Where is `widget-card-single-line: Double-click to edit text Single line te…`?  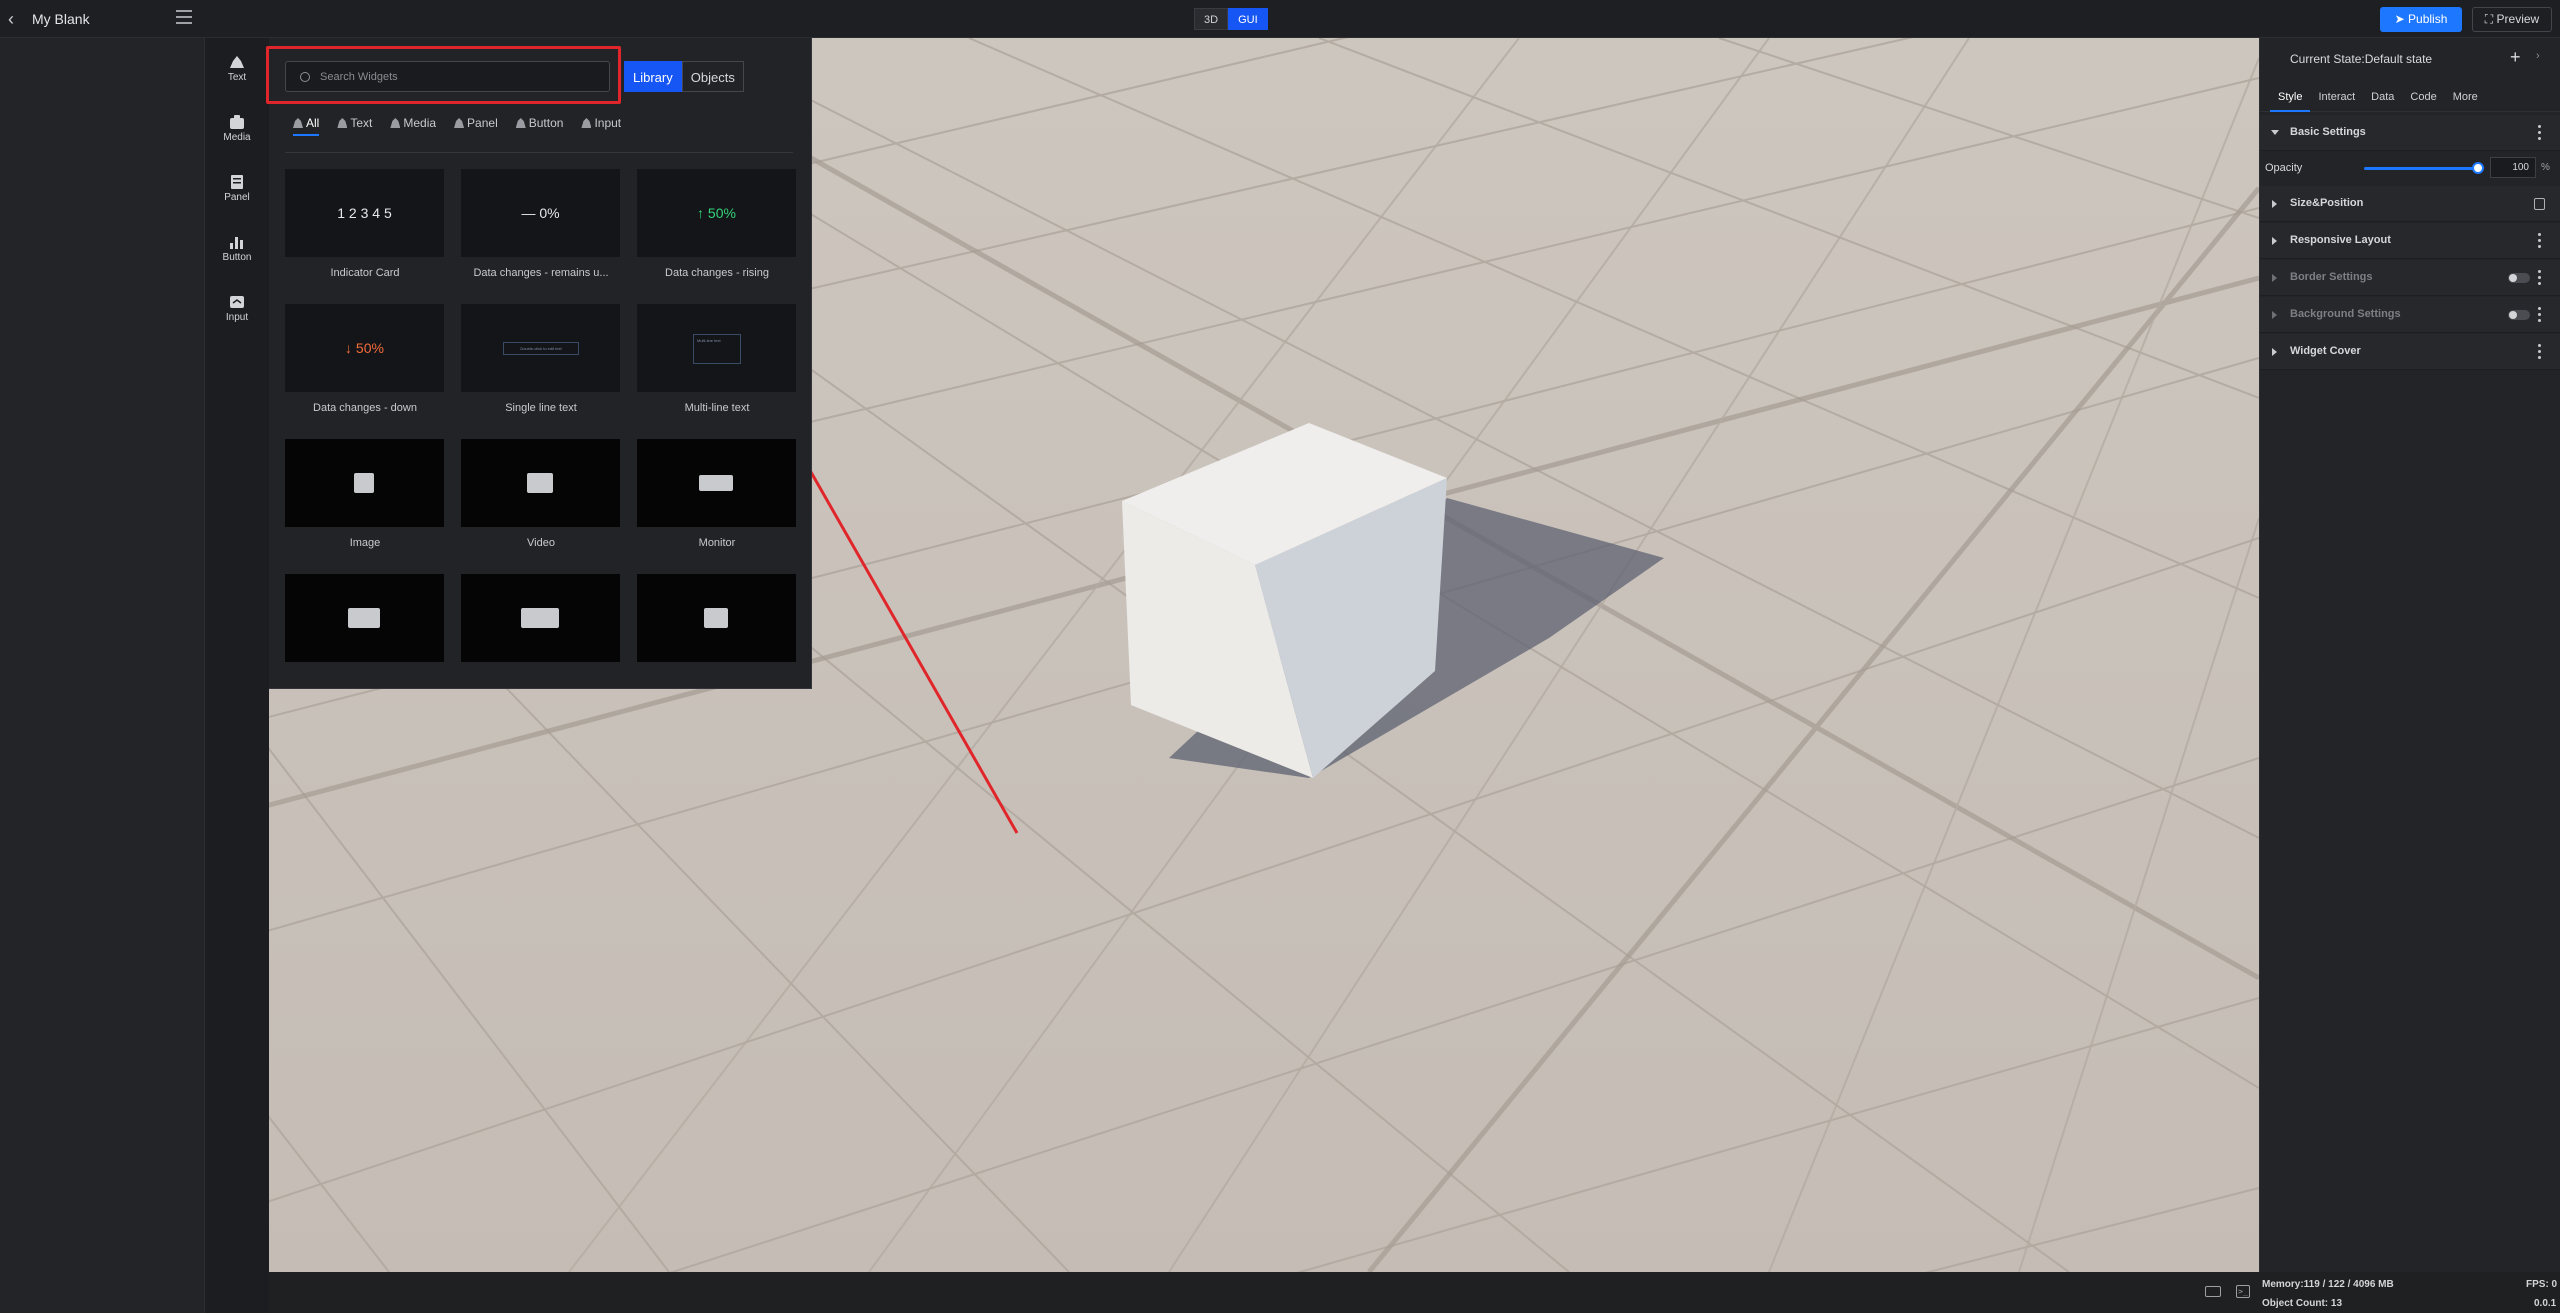 widget-card-single-line: Double-click to edit text Single line te… is located at coordinates (541, 359).